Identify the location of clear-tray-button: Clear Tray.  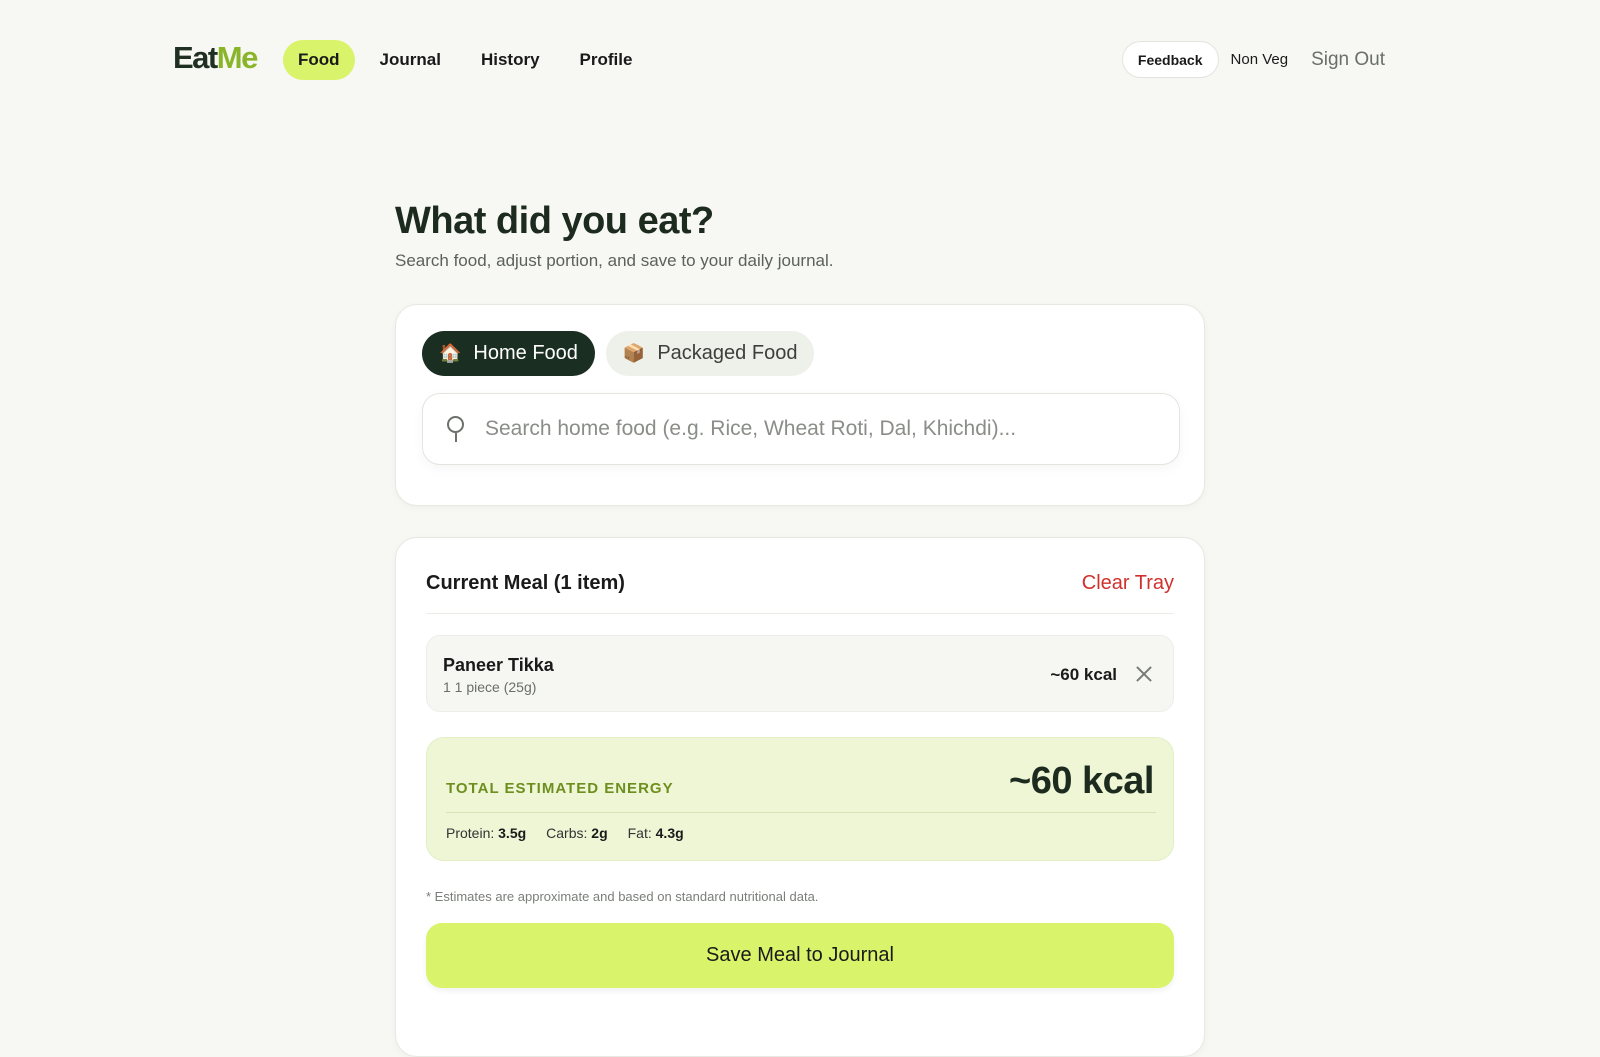
(1128, 583).